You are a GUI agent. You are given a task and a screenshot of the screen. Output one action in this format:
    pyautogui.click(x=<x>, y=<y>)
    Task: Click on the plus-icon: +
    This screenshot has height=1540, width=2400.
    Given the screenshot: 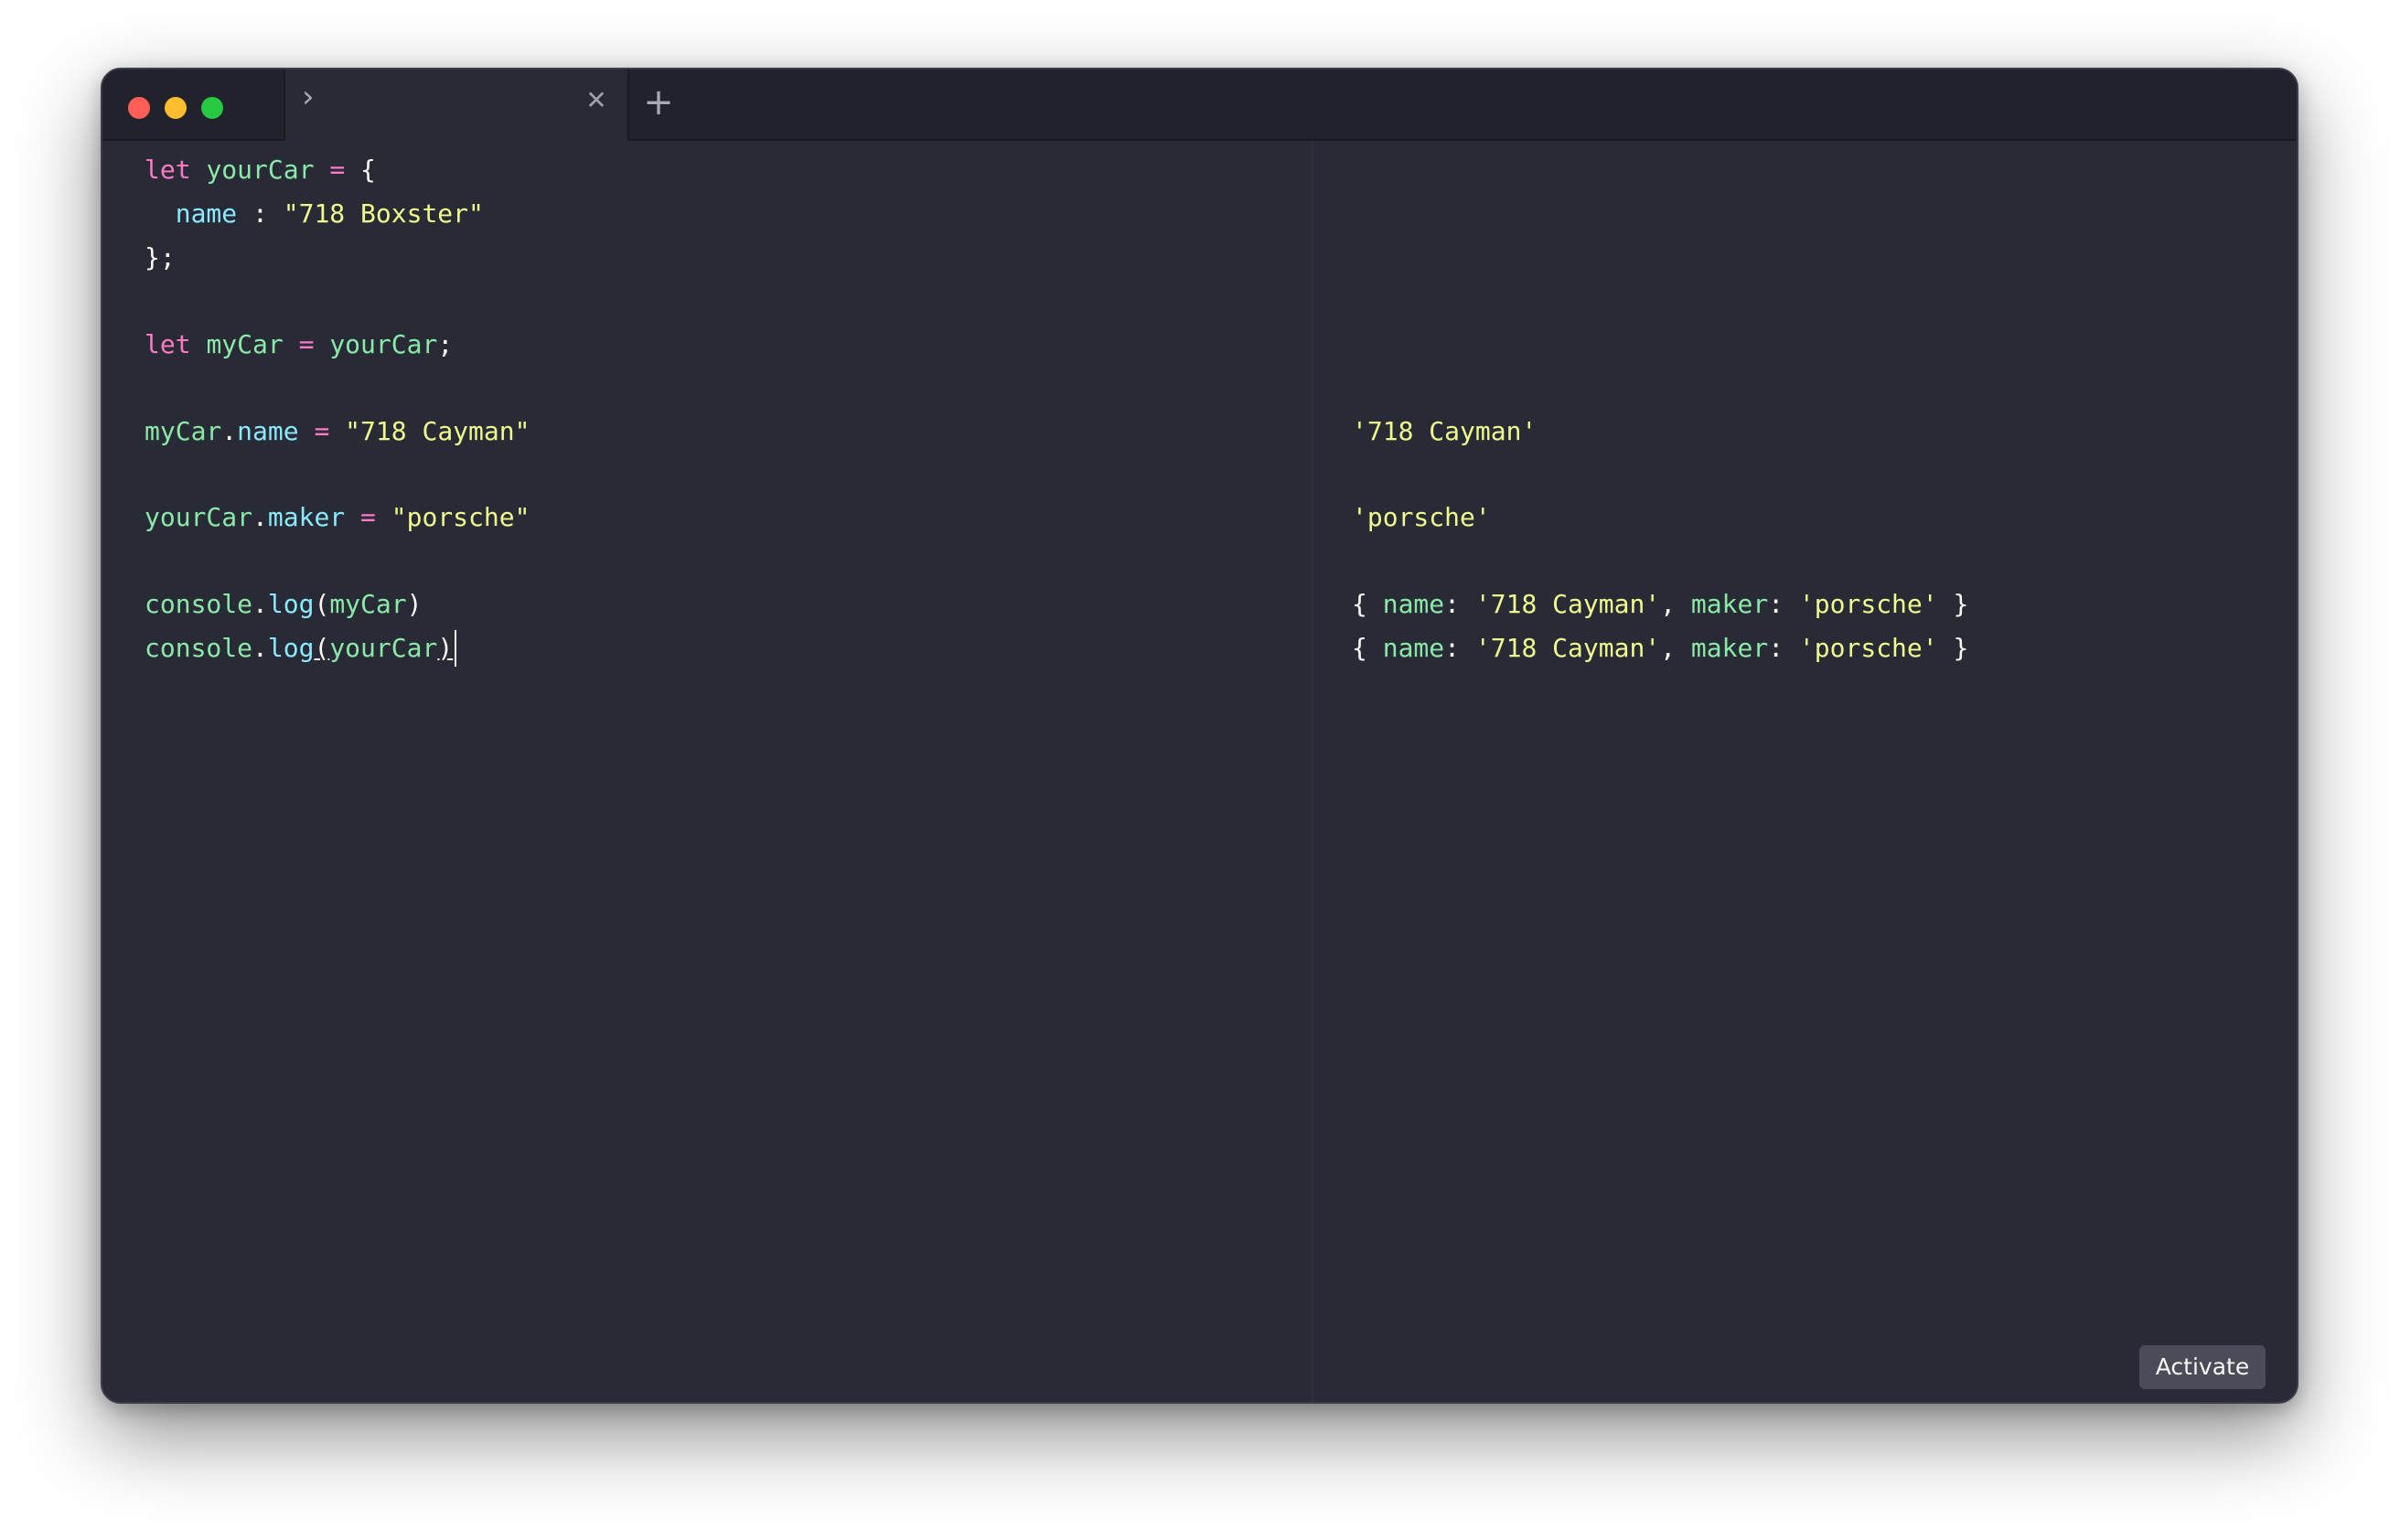 What is the action you would take?
    pyautogui.click(x=658, y=102)
    